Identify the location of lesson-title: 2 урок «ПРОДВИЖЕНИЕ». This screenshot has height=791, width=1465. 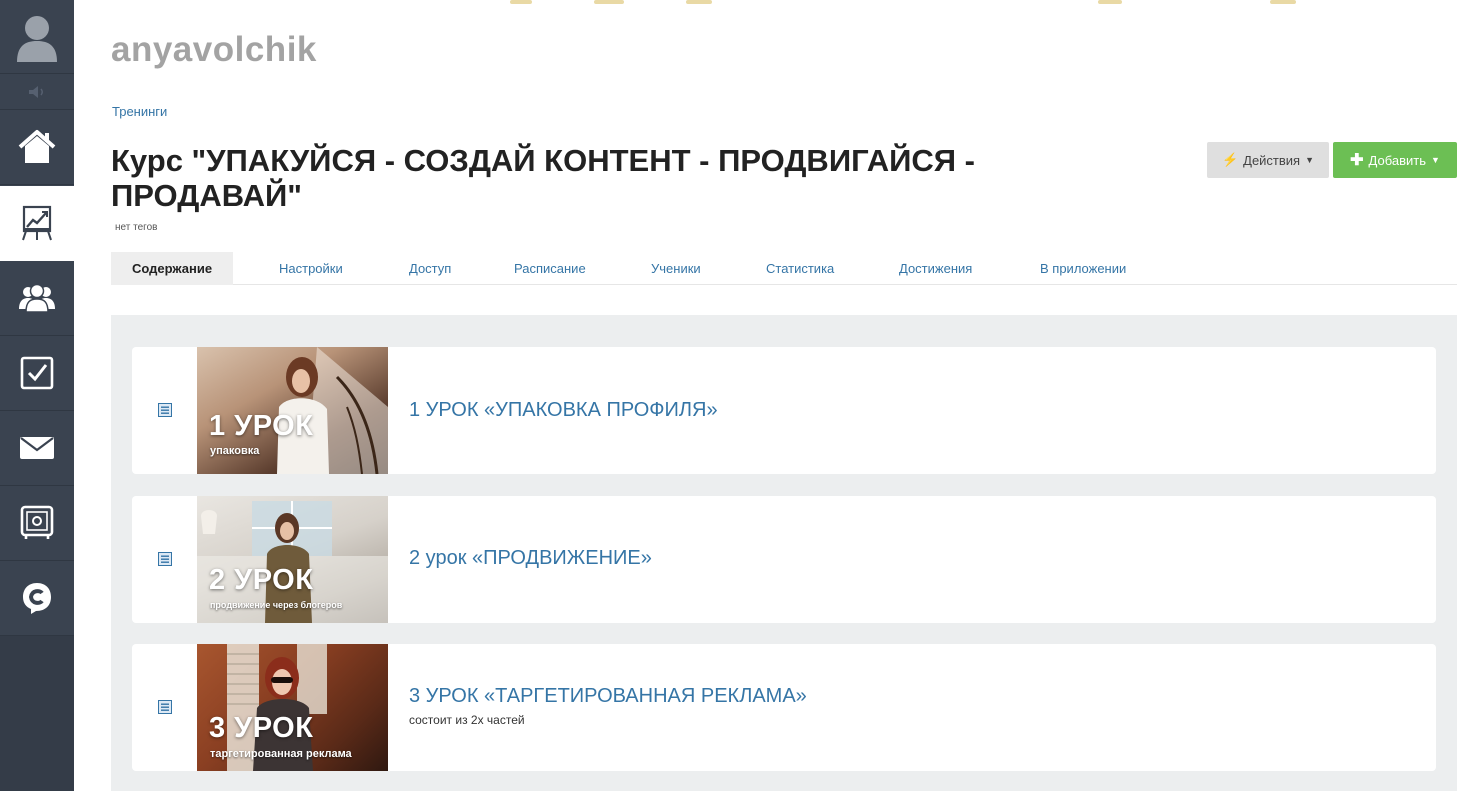
(530, 558).